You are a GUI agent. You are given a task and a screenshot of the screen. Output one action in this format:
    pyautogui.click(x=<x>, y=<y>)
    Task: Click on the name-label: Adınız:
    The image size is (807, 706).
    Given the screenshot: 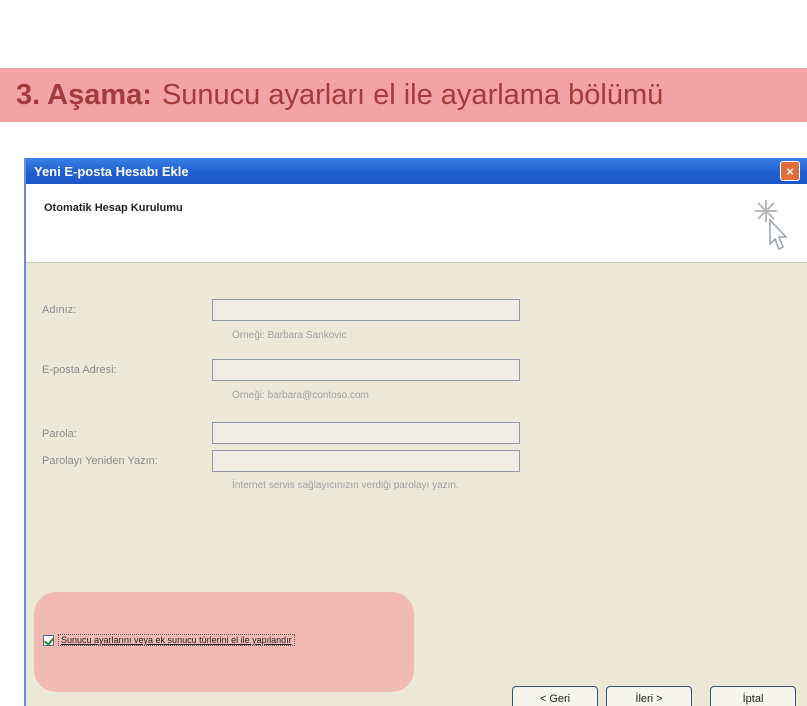 What is the action you would take?
    pyautogui.click(x=59, y=310)
    